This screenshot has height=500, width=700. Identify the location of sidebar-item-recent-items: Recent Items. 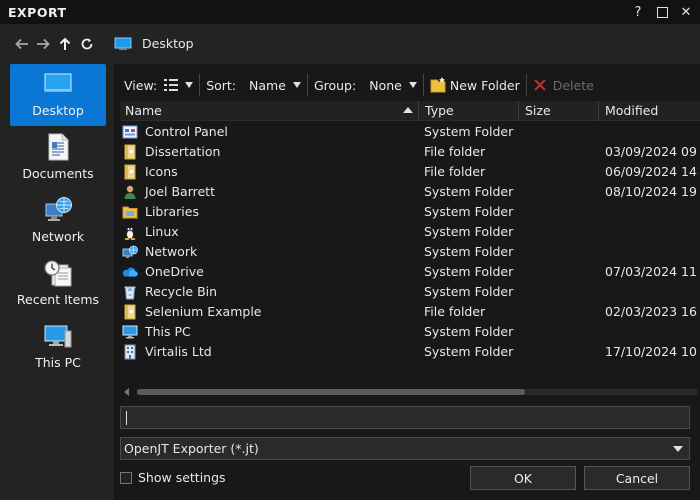
(58, 284).